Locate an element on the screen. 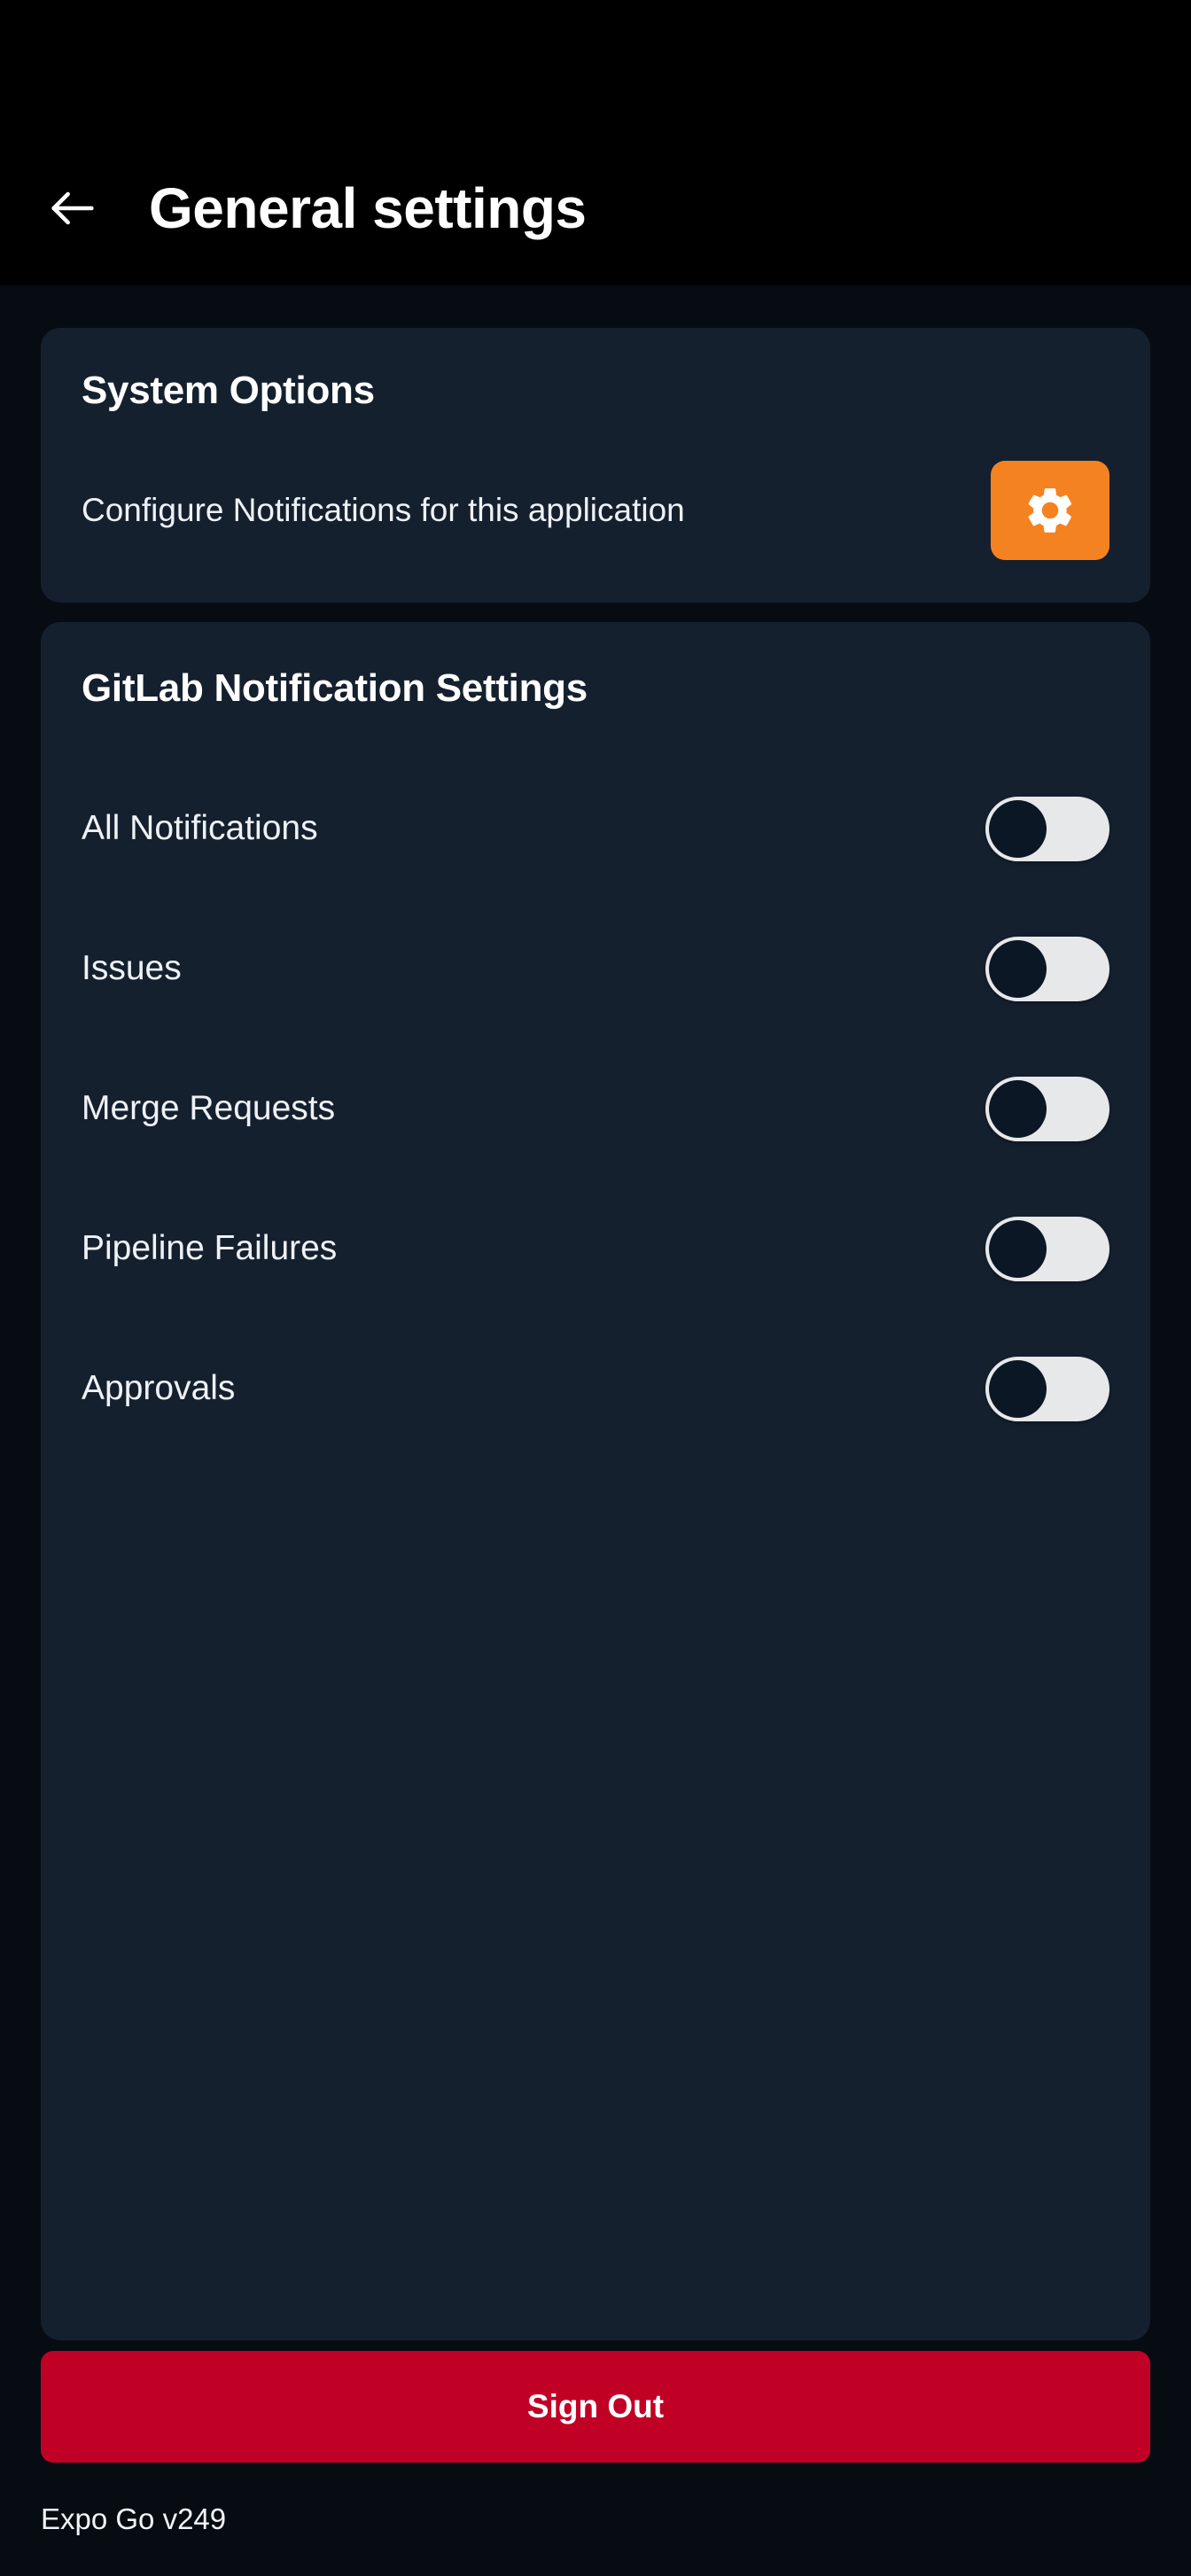 The height and width of the screenshot is (2576, 1191). back-button is located at coordinates (72, 209).